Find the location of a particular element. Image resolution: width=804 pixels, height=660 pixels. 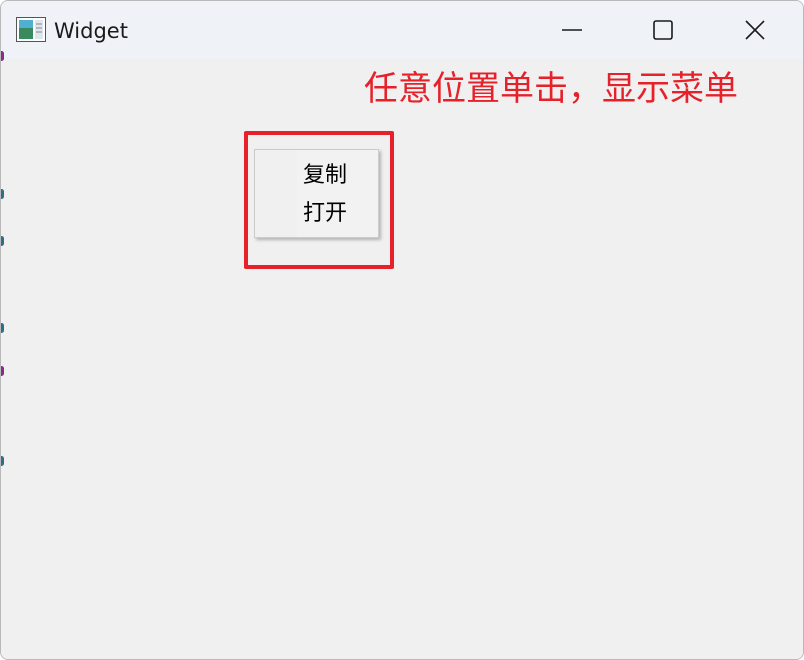

menu-item-copy: 复制 is located at coordinates (316, 176).